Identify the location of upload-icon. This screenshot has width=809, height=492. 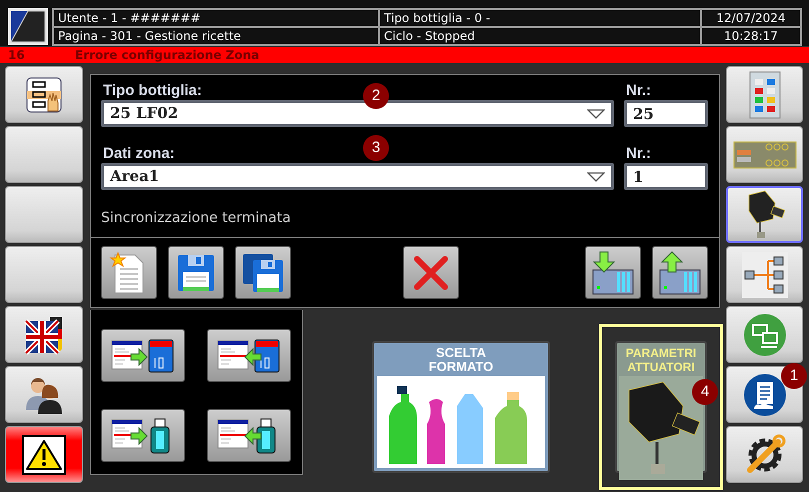
(680, 273).